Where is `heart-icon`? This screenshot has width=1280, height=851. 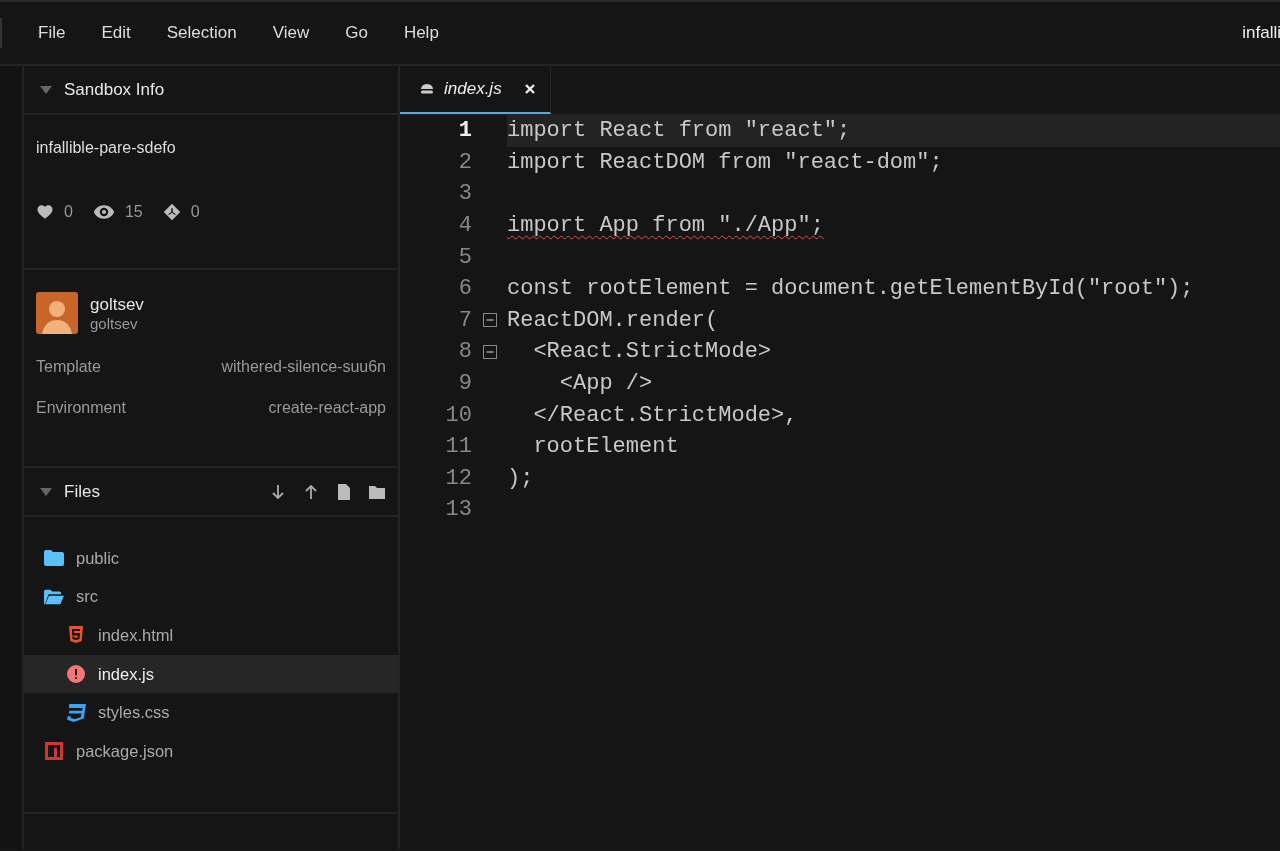
heart-icon is located at coordinates (45, 212).